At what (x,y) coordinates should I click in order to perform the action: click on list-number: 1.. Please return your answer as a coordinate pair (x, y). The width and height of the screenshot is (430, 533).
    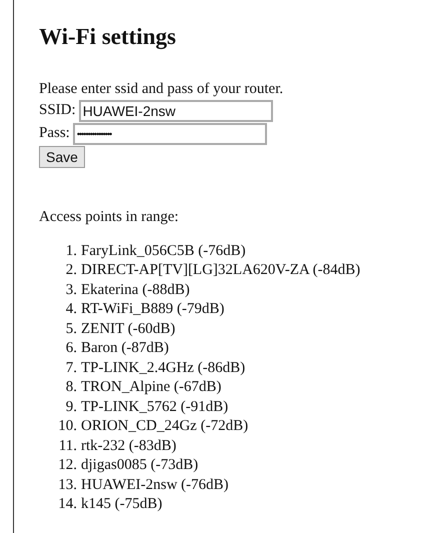
    Looking at the image, I should click on (70, 251).